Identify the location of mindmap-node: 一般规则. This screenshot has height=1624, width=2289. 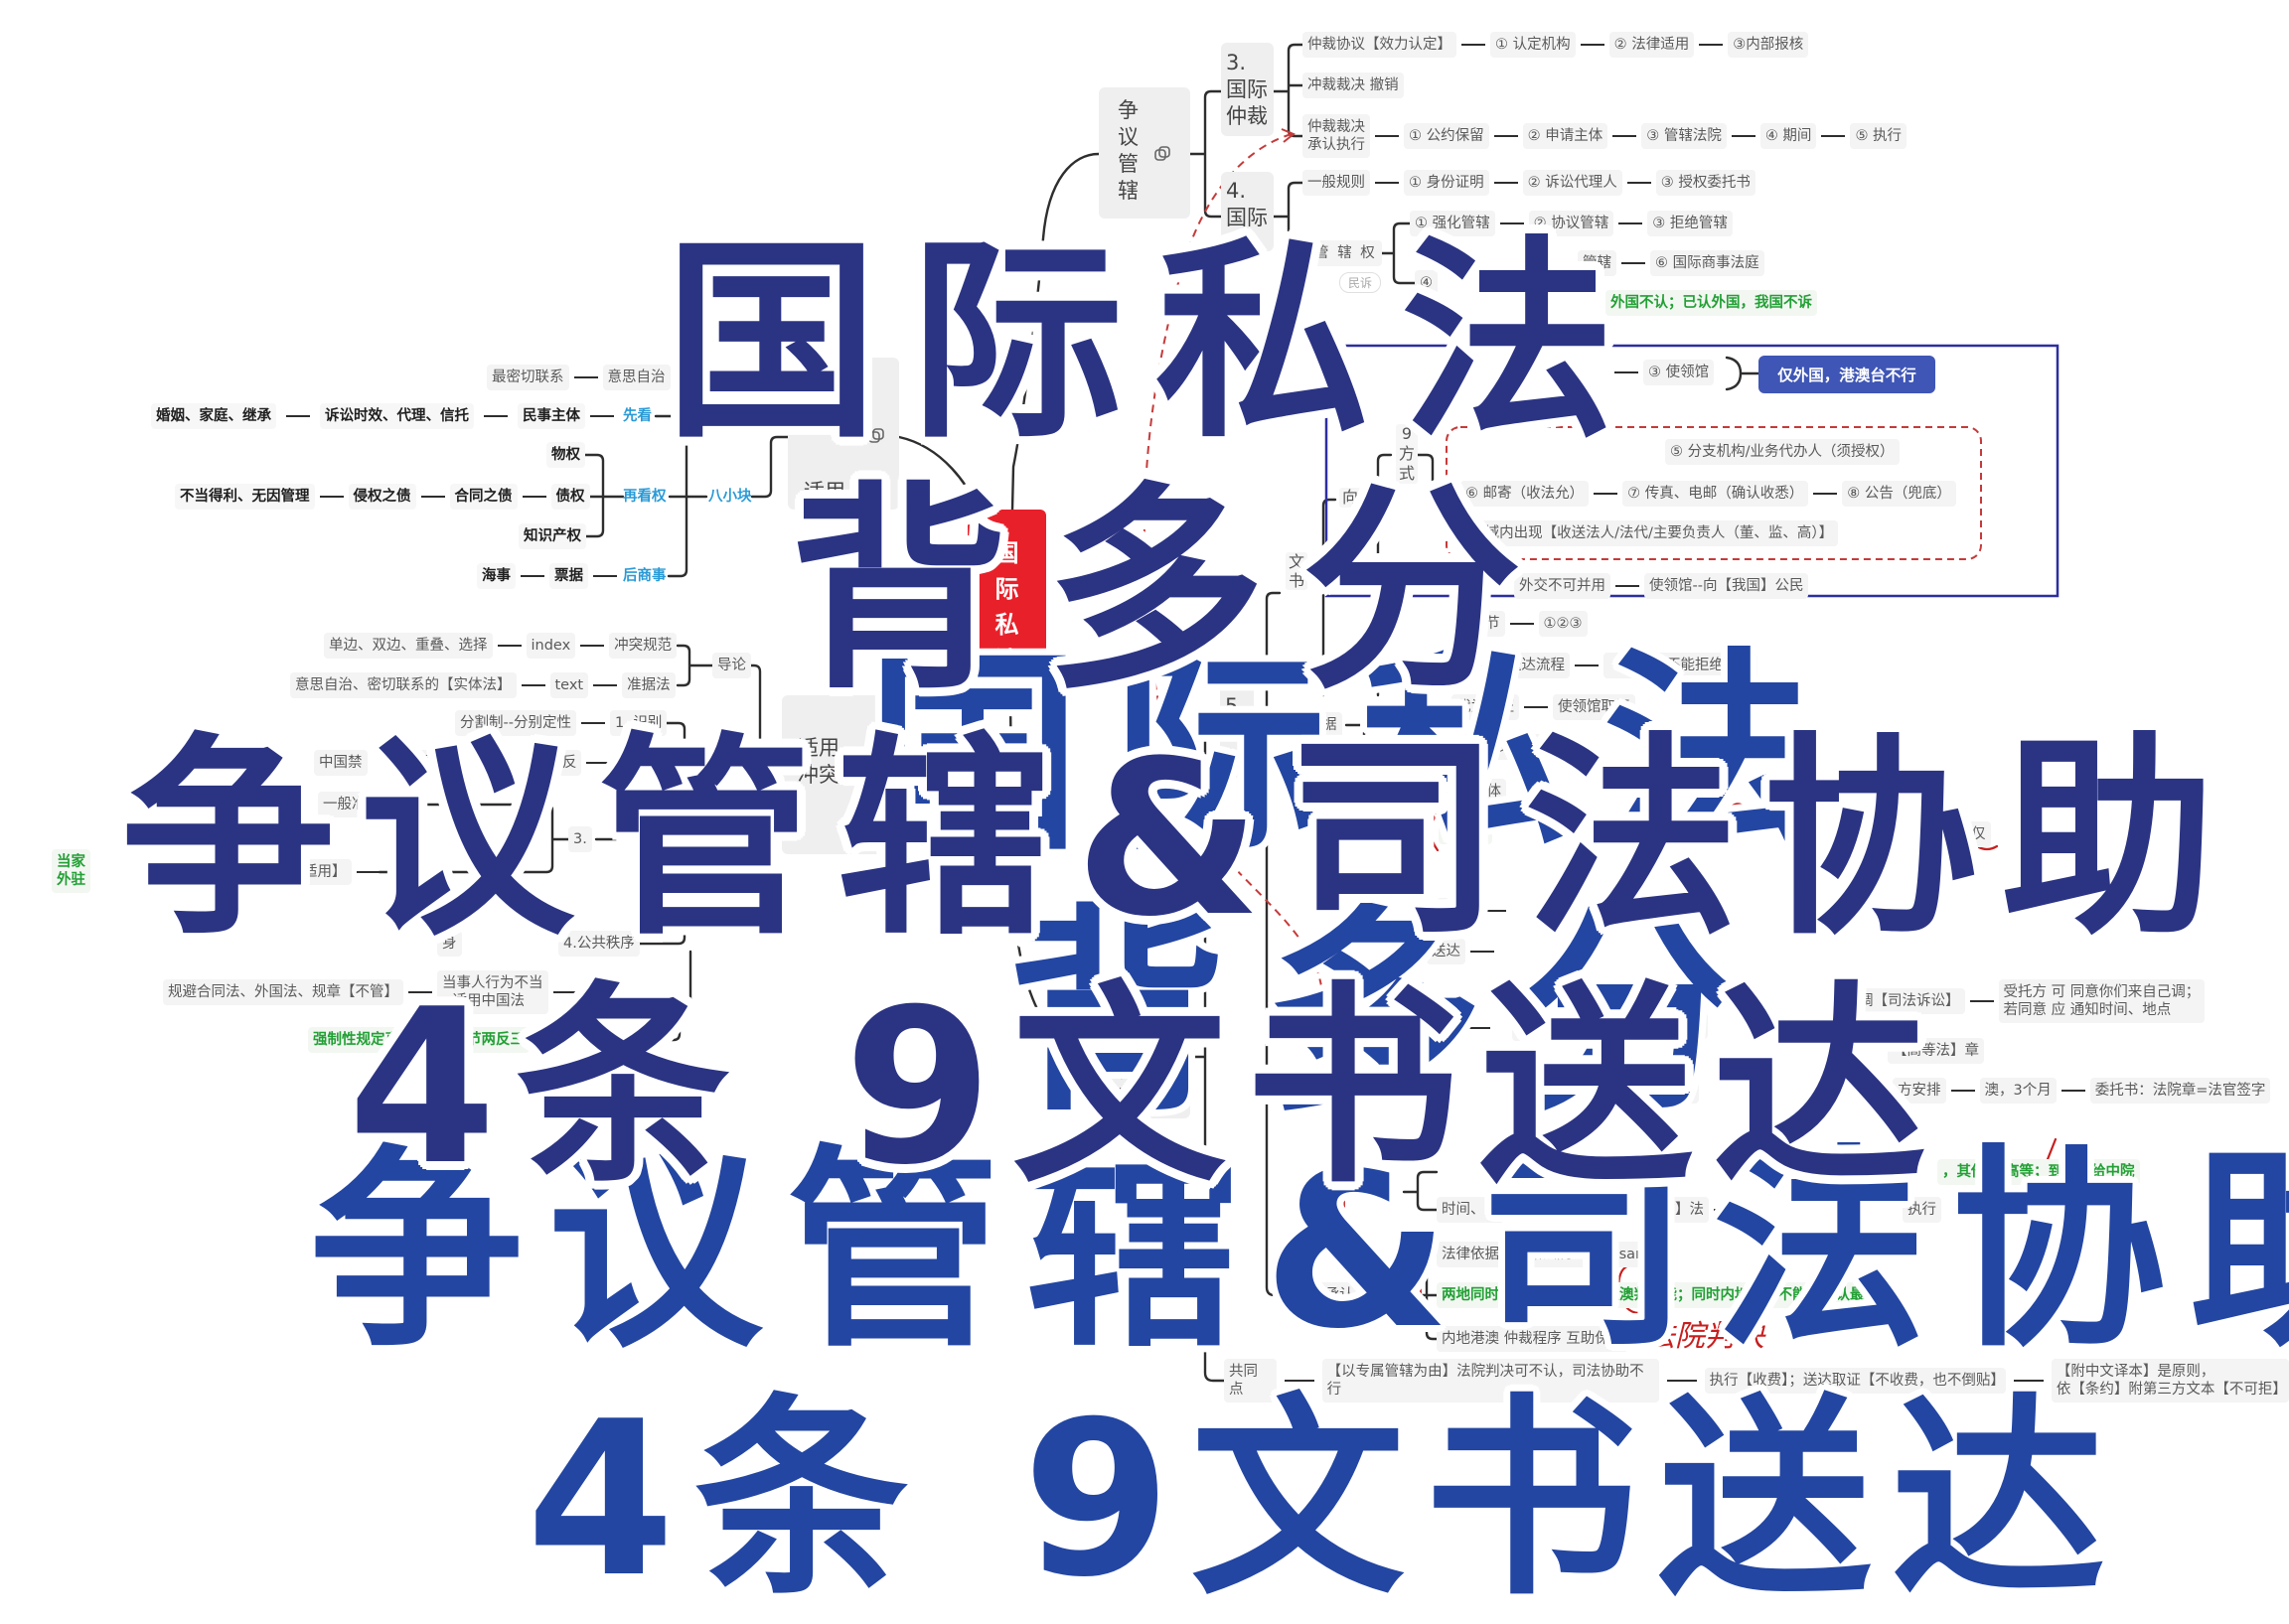
(1336, 183).